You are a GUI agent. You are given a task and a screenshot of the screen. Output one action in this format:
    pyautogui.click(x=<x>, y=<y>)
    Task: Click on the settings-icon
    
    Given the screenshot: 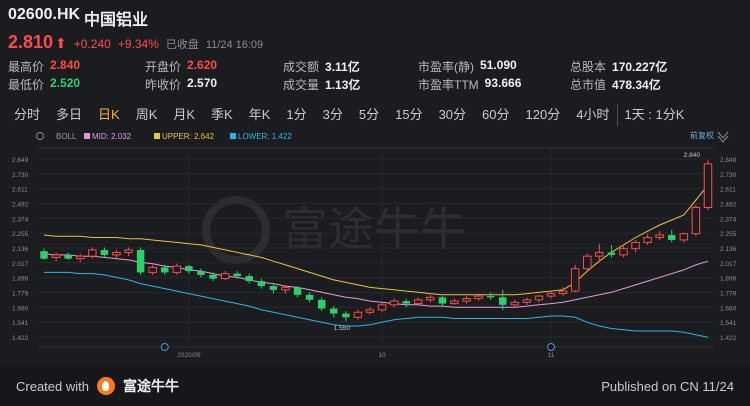 What is the action you would take?
    pyautogui.click(x=40, y=136)
    